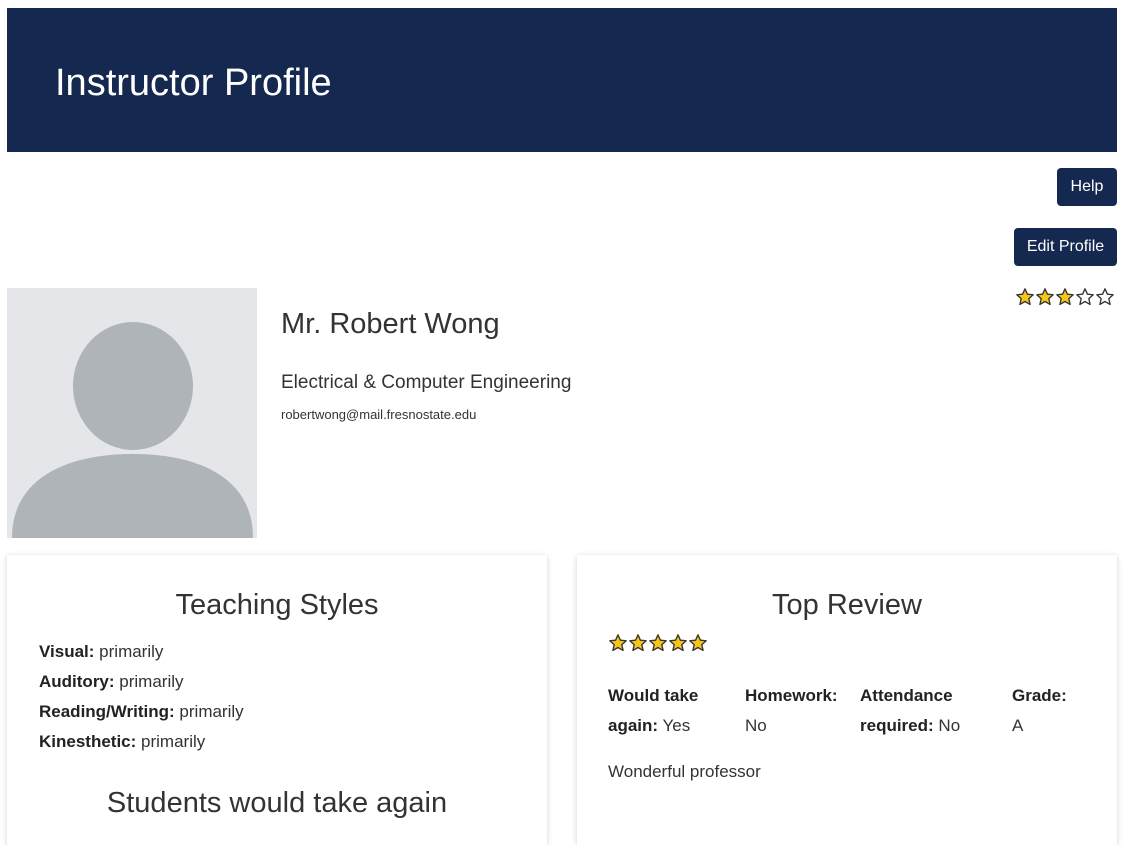  What do you see at coordinates (1039, 710) in the screenshot?
I see `review-grade: Grade: A` at bounding box center [1039, 710].